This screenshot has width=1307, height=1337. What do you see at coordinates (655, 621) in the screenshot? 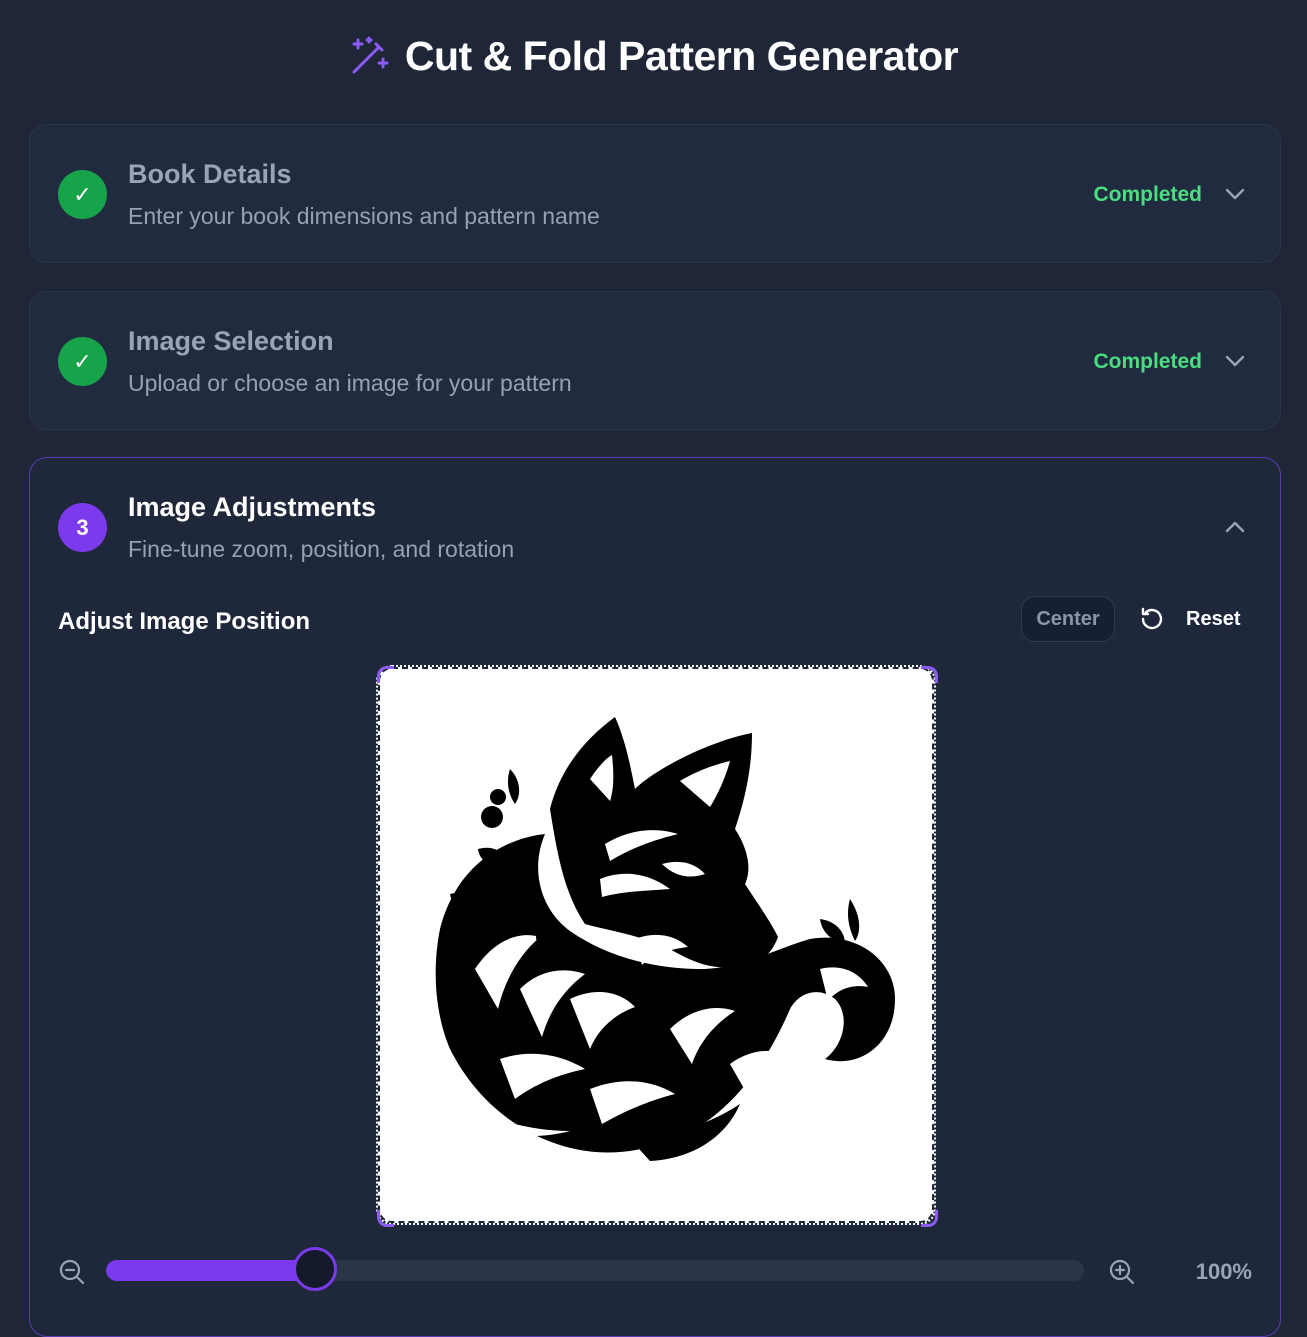
I see `adjust-toolbar: Adjust Image Position Center Reset` at bounding box center [655, 621].